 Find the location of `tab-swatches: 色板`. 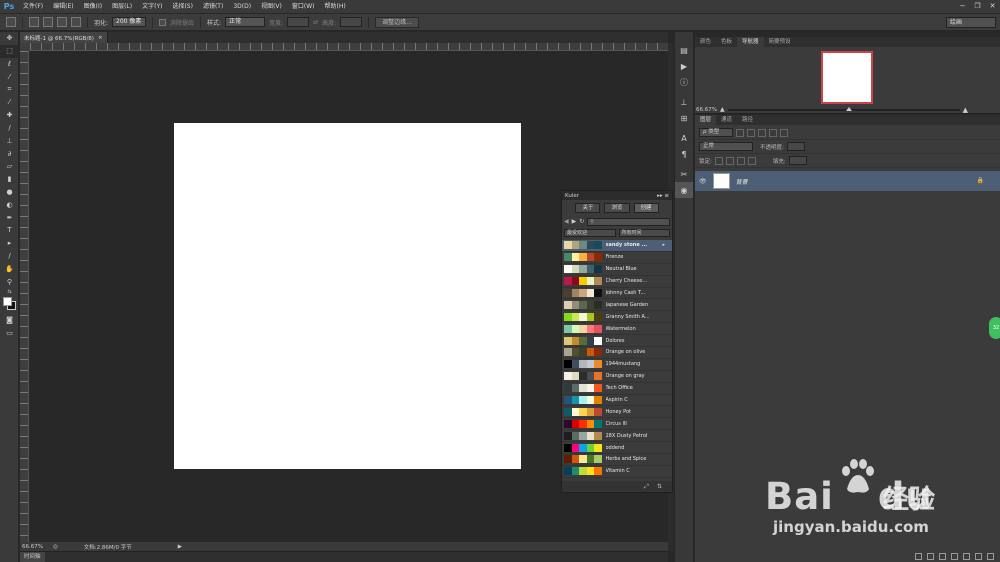

tab-swatches: 色板 is located at coordinates (726, 42).